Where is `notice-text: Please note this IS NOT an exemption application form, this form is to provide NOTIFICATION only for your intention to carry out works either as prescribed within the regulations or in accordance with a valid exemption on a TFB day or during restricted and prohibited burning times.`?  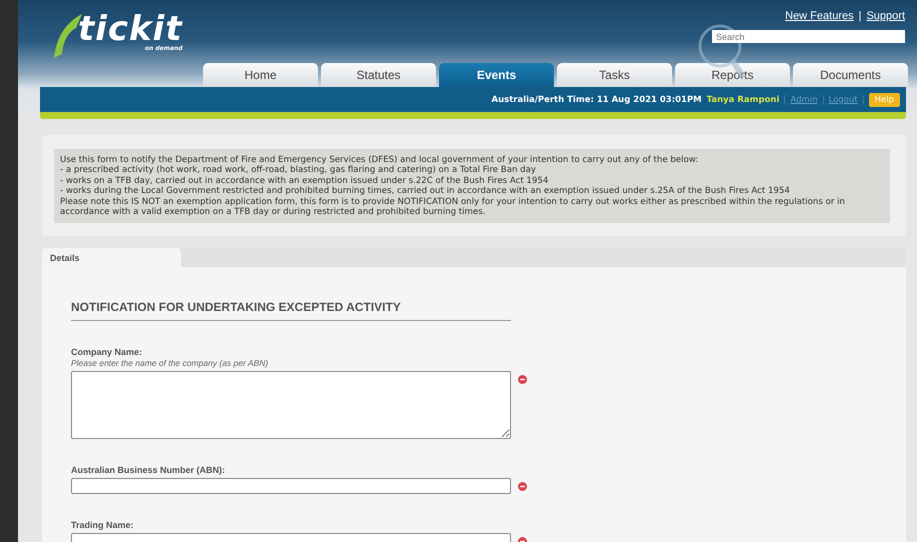 notice-text: Please note this IS NOT an exemption application form, this form is to provide NOTIFICATION only for your intention to carry out works either as prescribed within the regulations or in accordance with a valid exemption on a TFB day or during restricted and prohibited burning times. is located at coordinates (453, 207).